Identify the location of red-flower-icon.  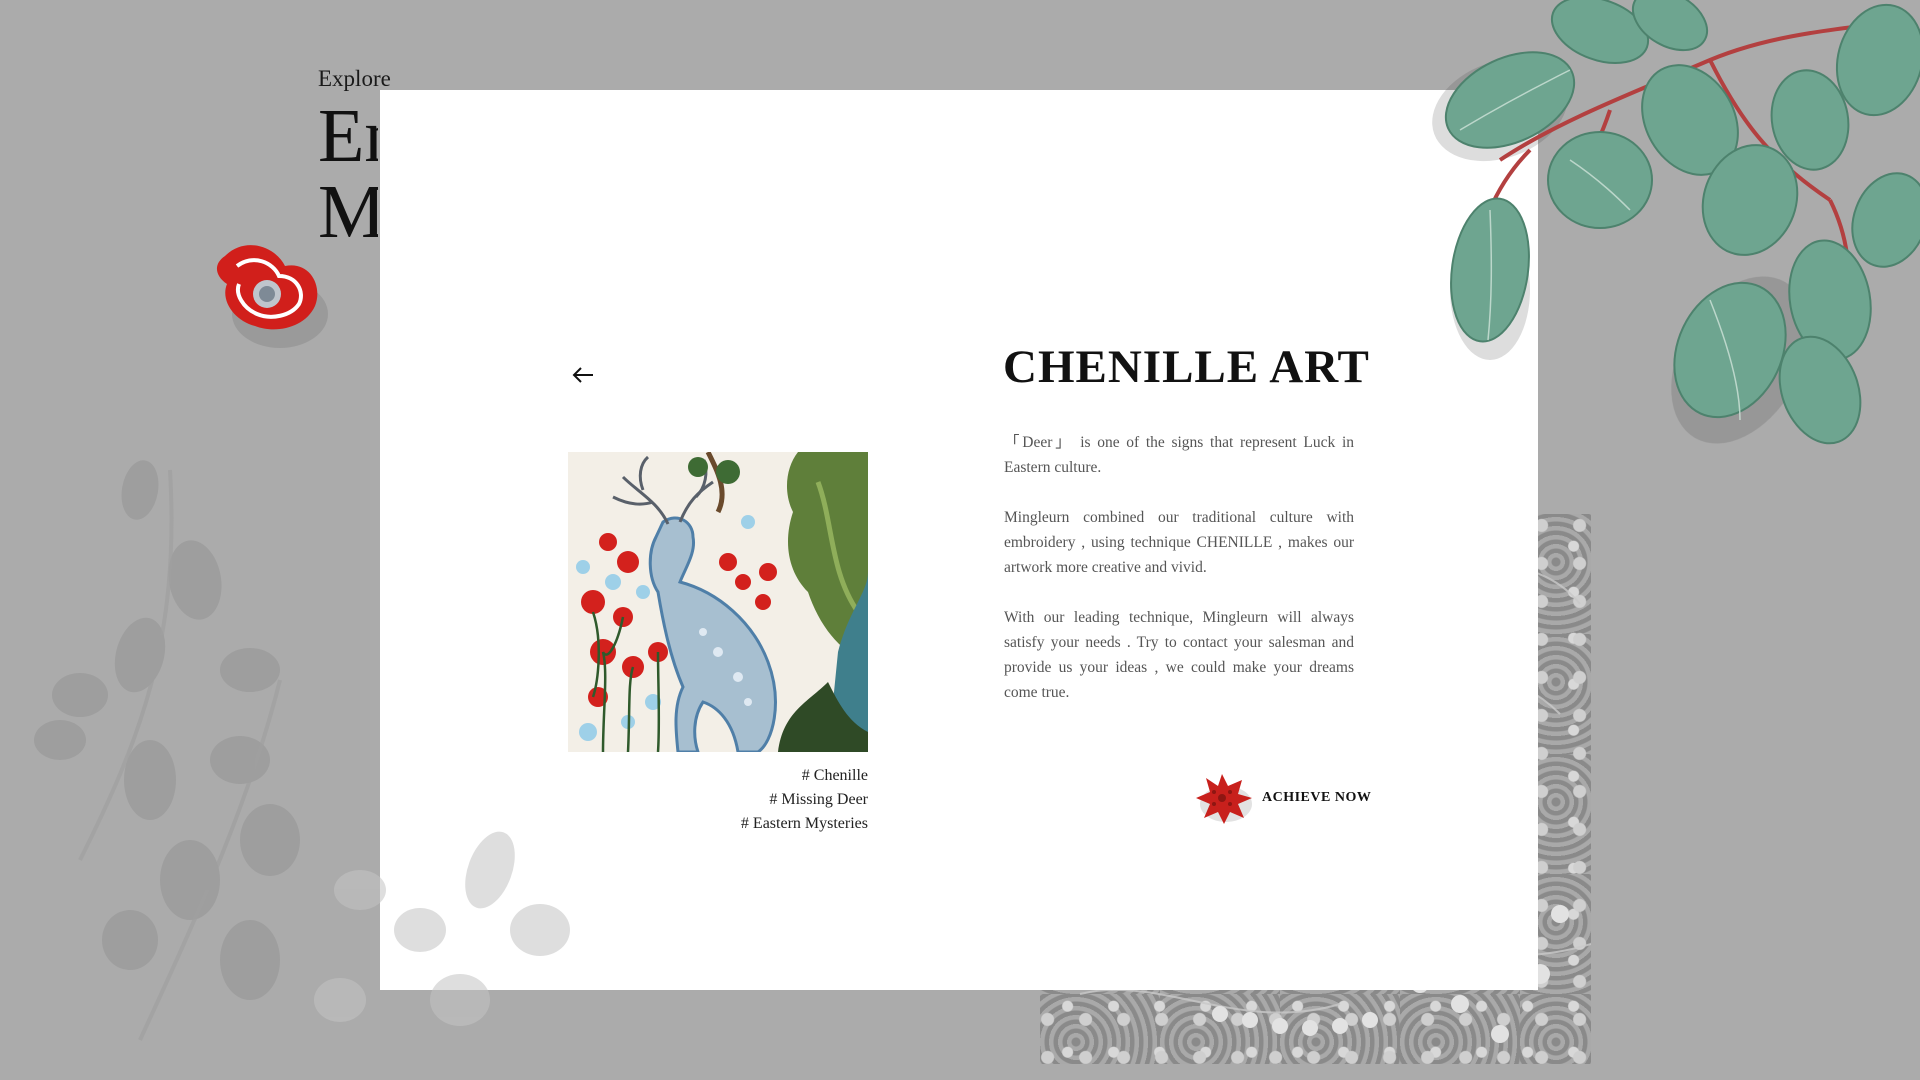
(1224, 799).